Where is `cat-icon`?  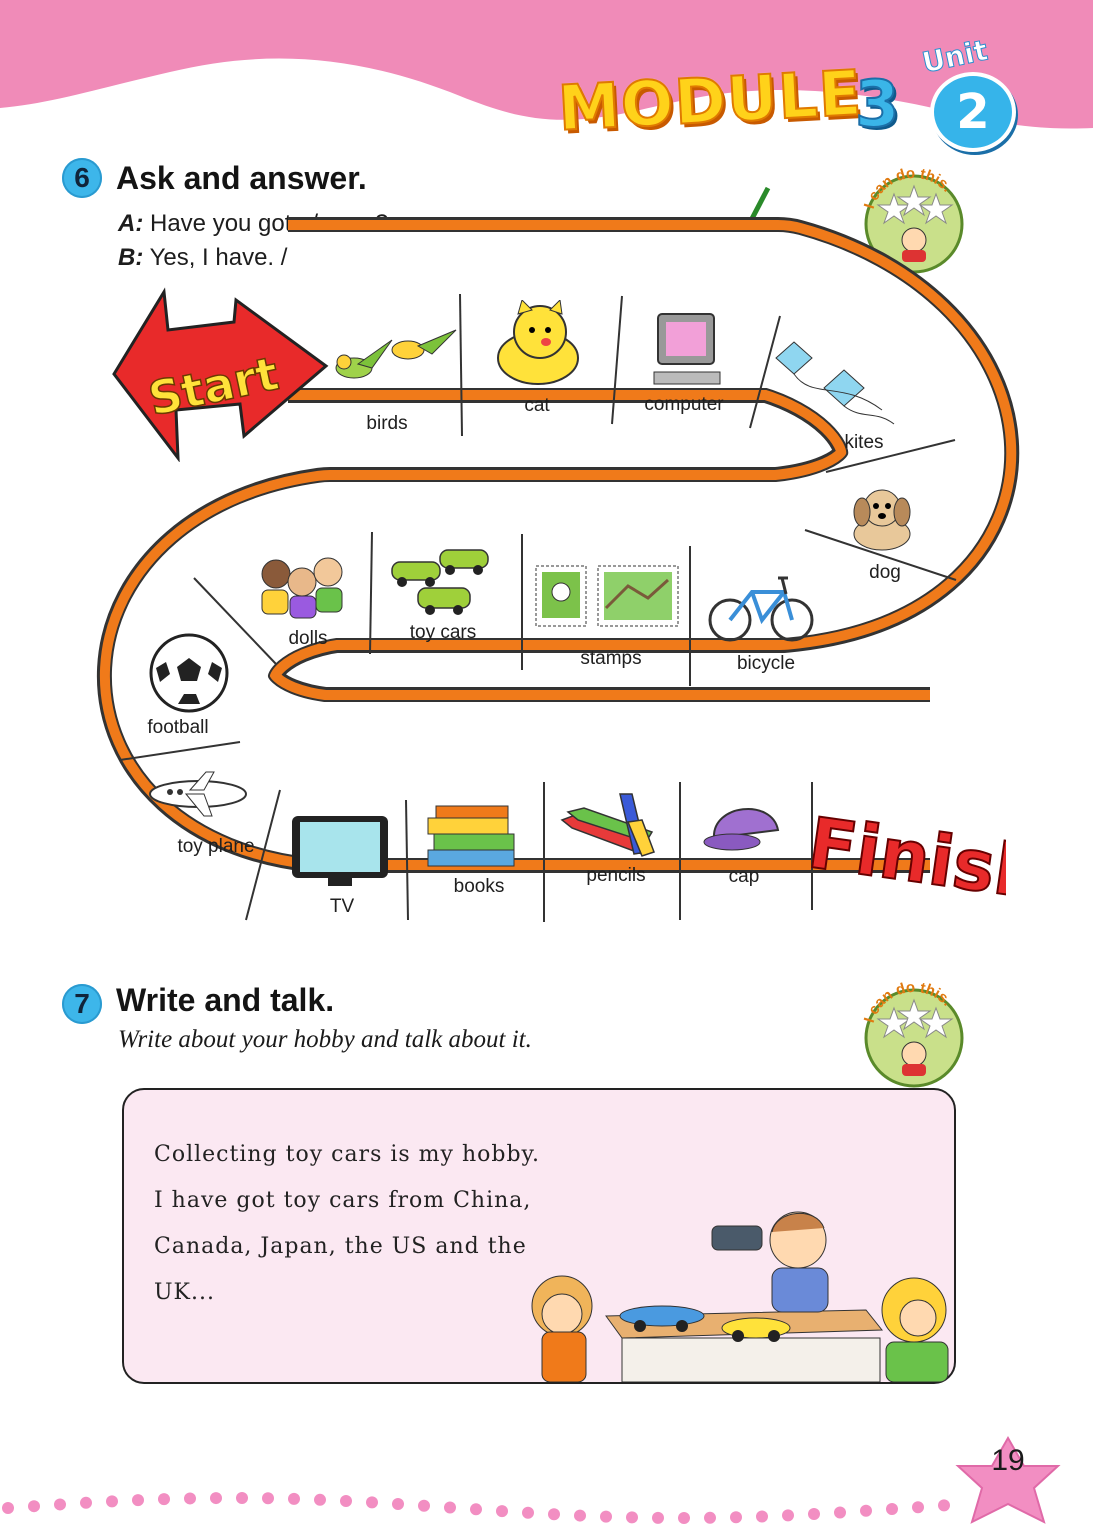 cat-icon is located at coordinates (538, 342).